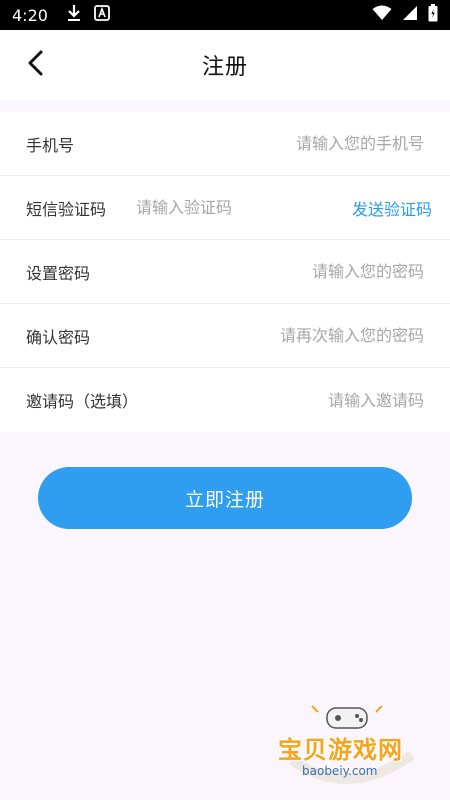 The height and width of the screenshot is (800, 450). I want to click on confirm-password-label: 确认密码, so click(58, 337).